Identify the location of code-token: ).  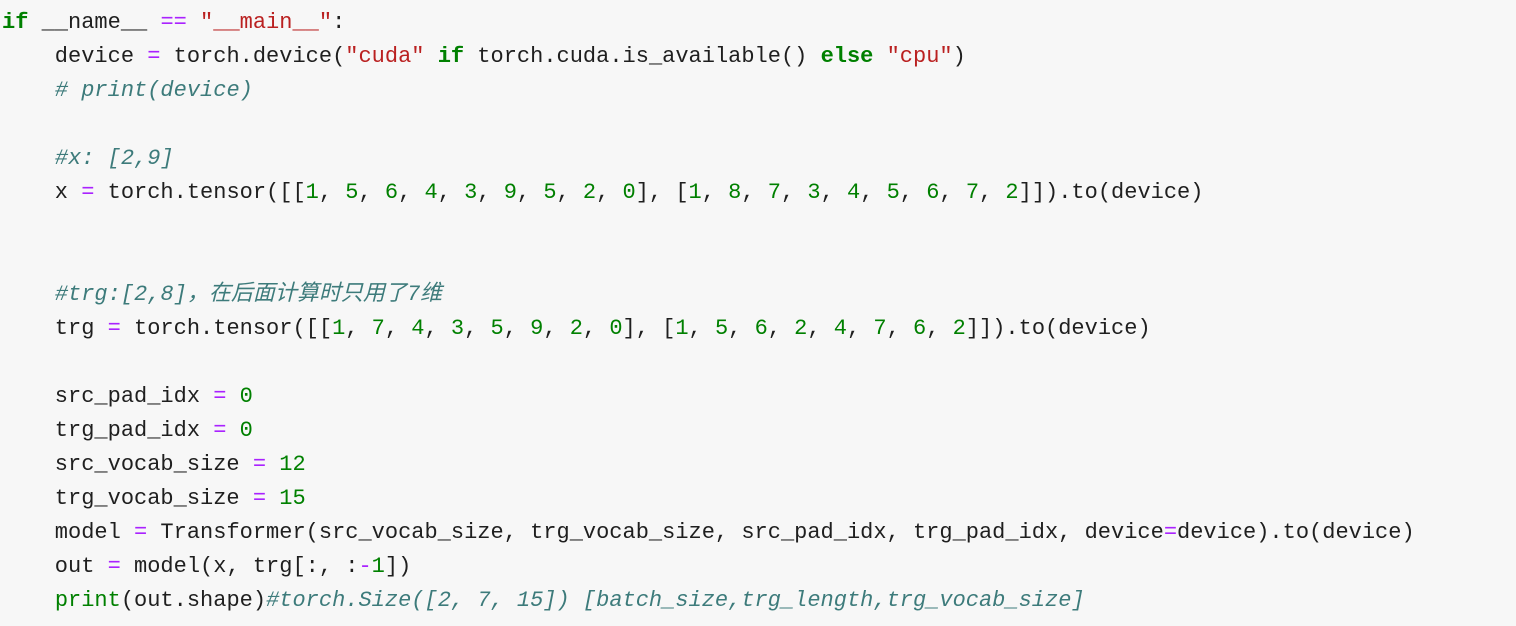
(959, 56).